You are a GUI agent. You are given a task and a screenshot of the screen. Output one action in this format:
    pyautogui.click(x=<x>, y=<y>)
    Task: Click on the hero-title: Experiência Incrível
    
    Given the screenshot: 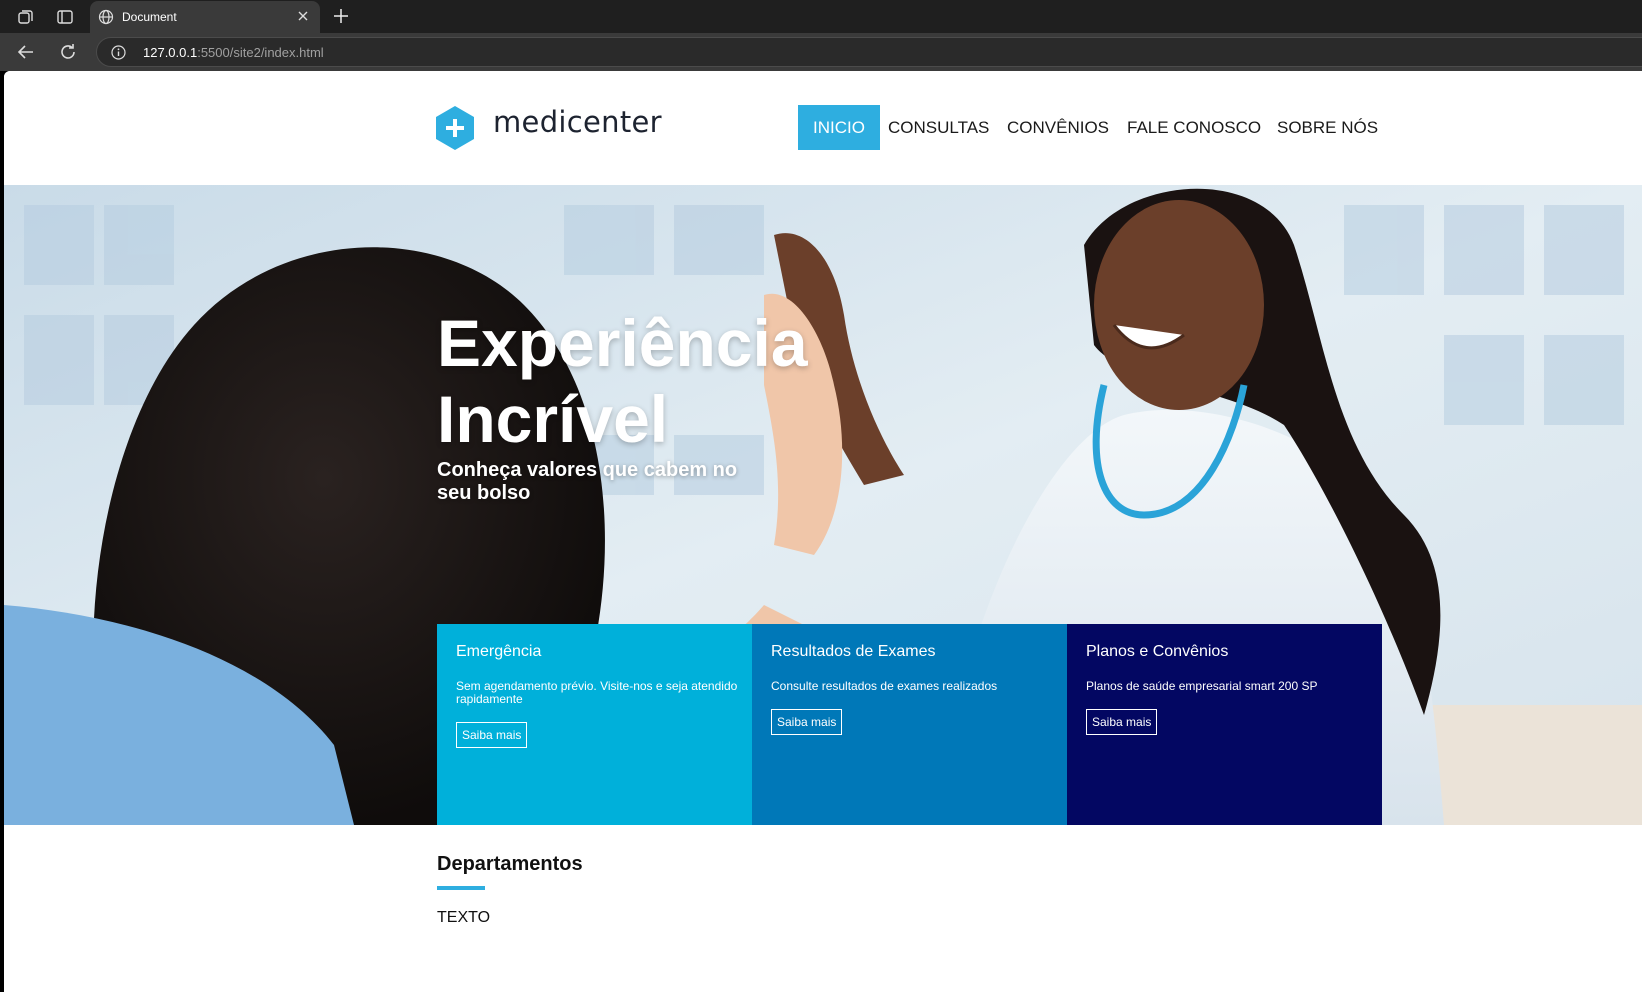 What is the action you would take?
    pyautogui.click(x=697, y=381)
    